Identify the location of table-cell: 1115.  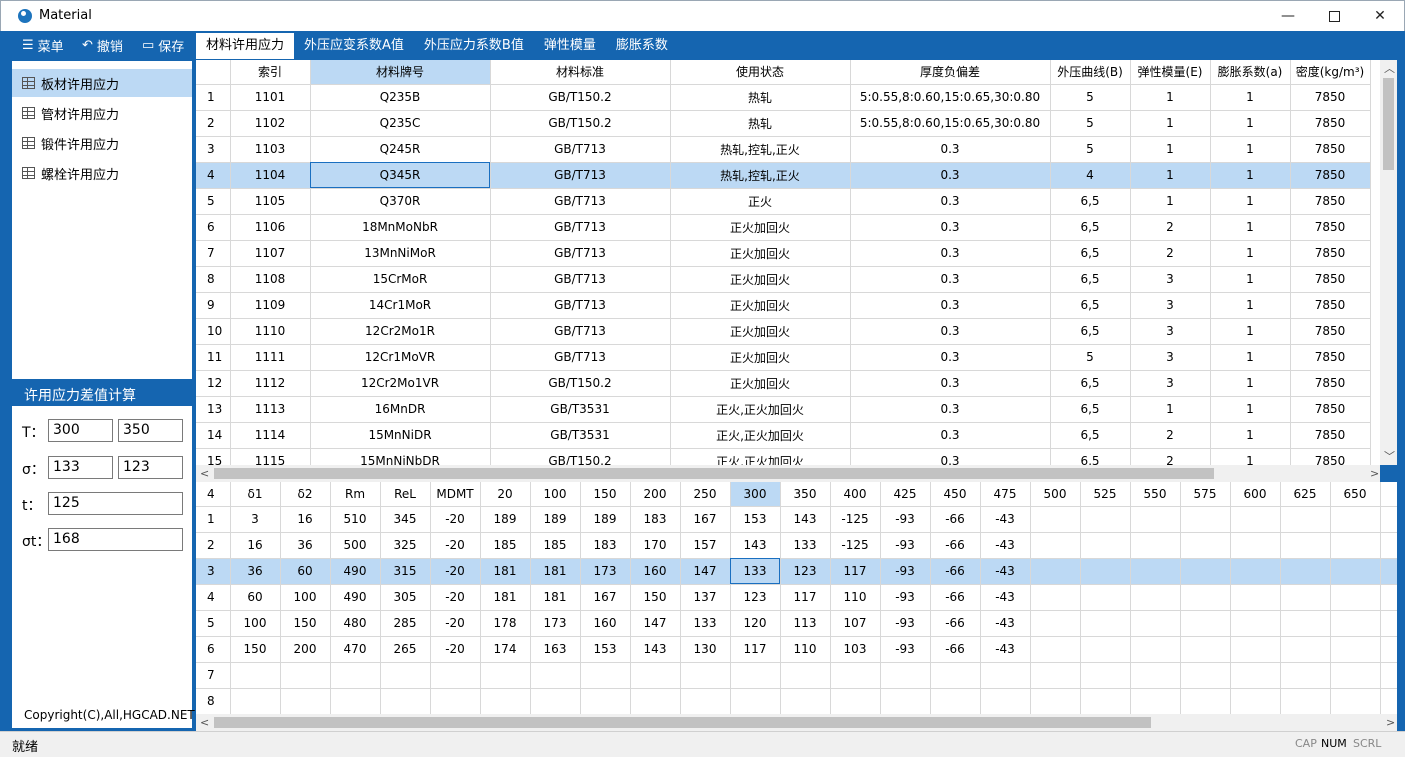
(270, 456).